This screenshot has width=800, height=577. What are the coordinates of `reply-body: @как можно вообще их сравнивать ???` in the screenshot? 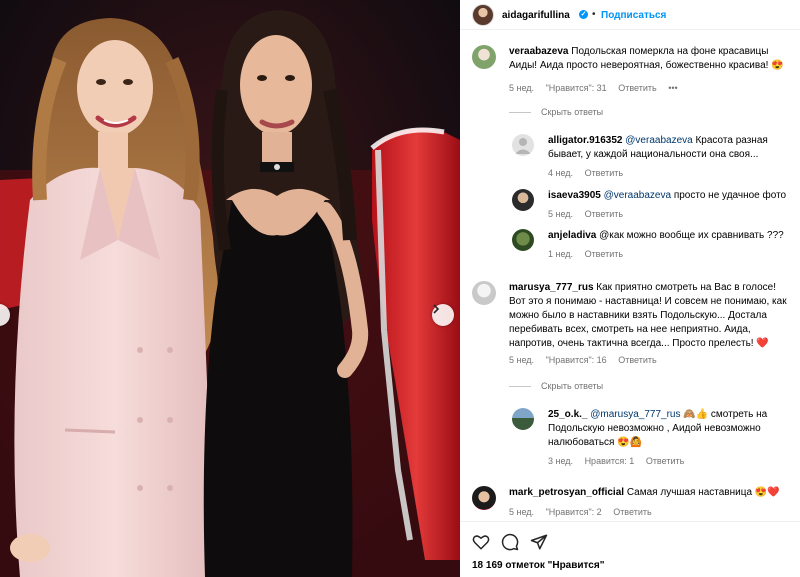 It's located at (691, 235).